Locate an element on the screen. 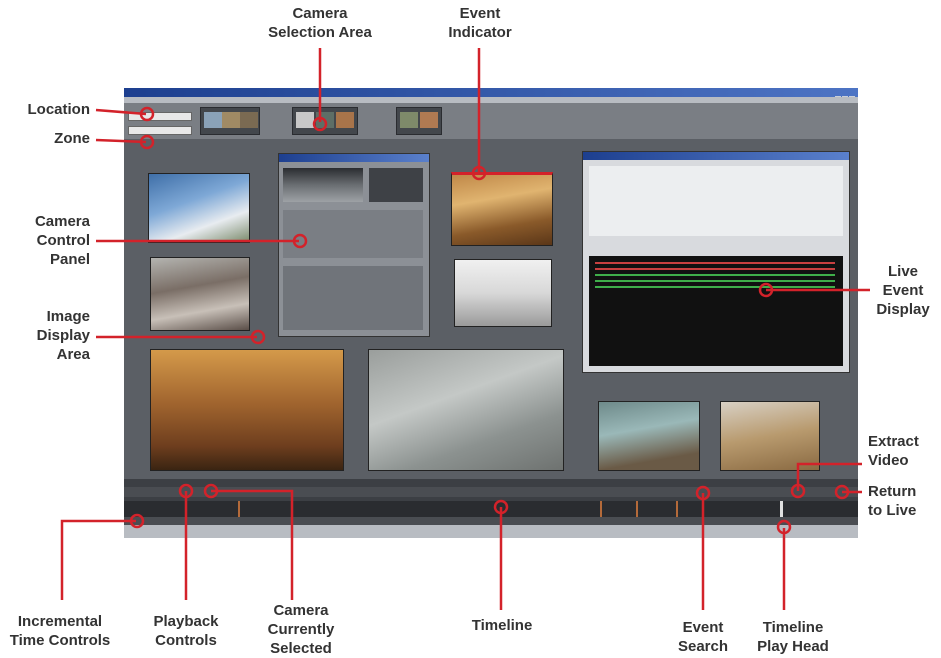  camera-view-warehouse is located at coordinates (770, 436).